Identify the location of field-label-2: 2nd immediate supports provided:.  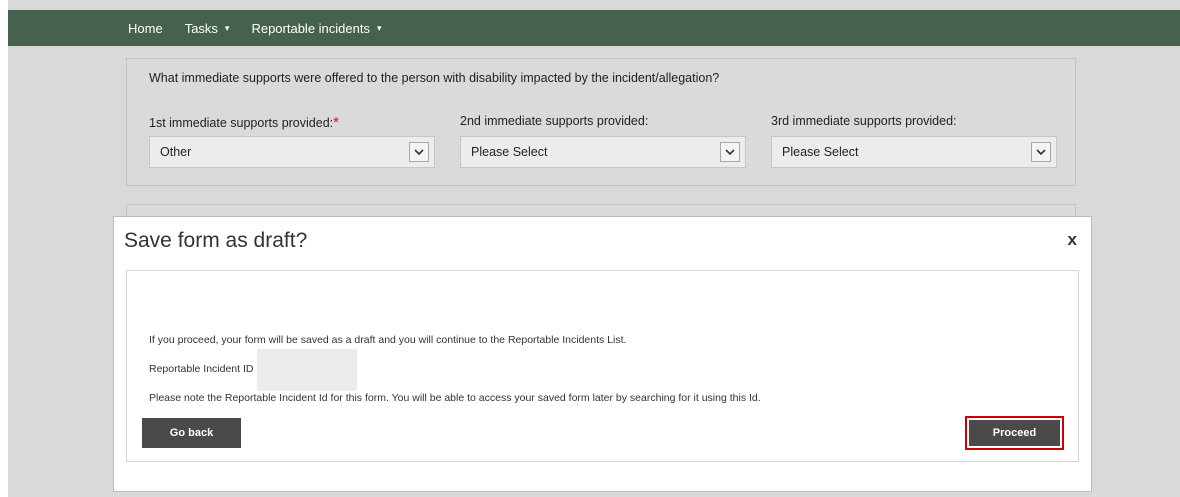
(554, 121).